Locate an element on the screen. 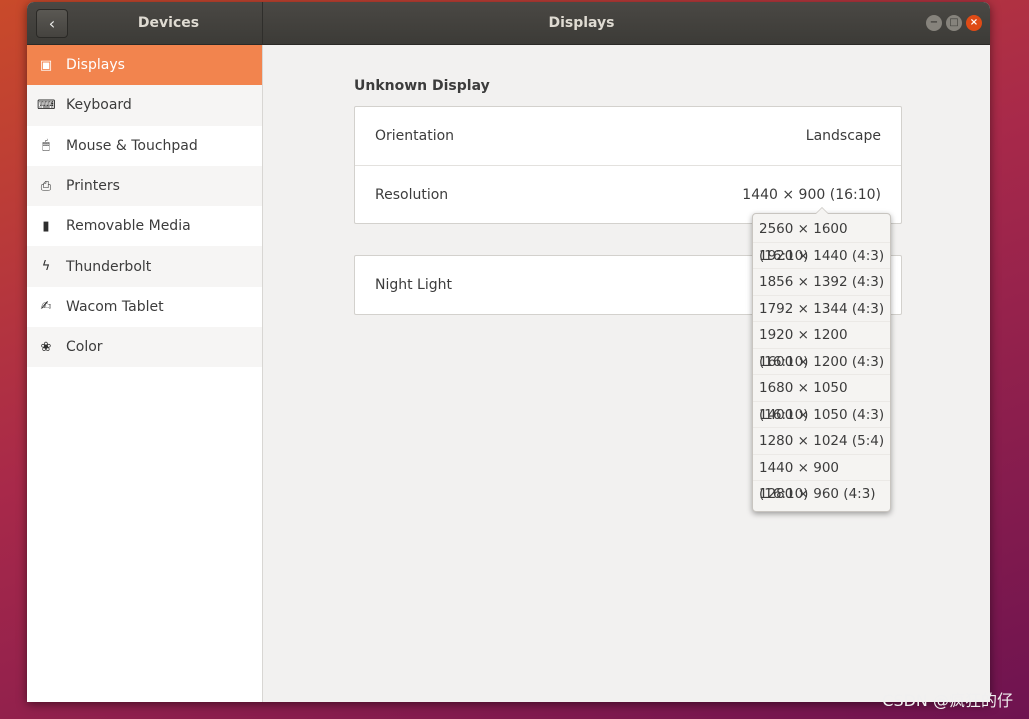 This screenshot has width=1029, height=719. resolution-label: Resolution is located at coordinates (412, 194).